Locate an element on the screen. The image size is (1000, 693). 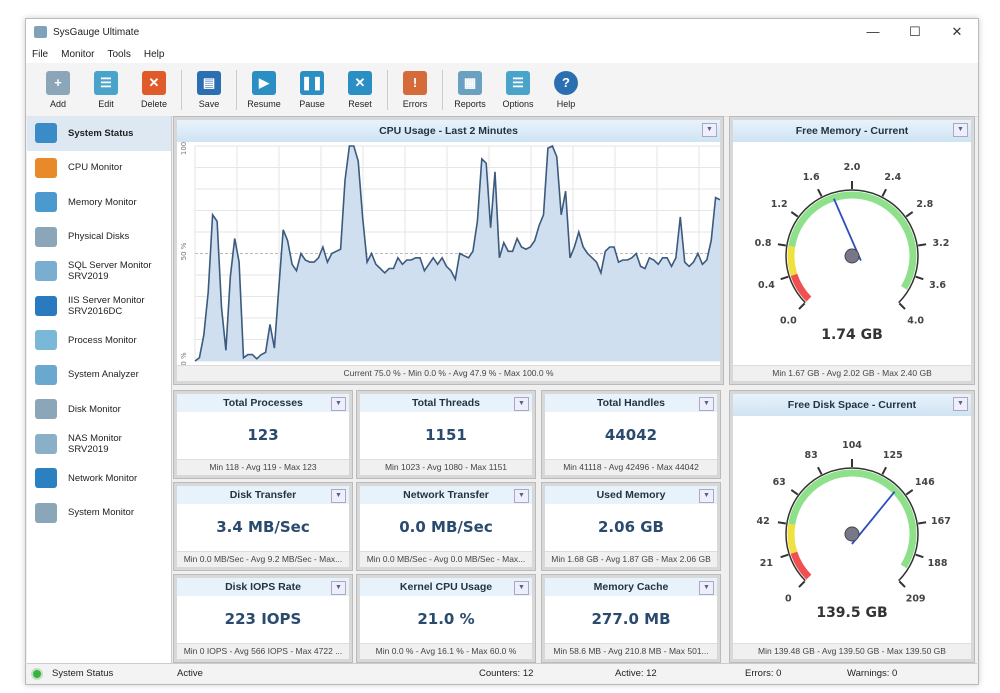
toolbar-label: Add is located at coordinates (57, 103).